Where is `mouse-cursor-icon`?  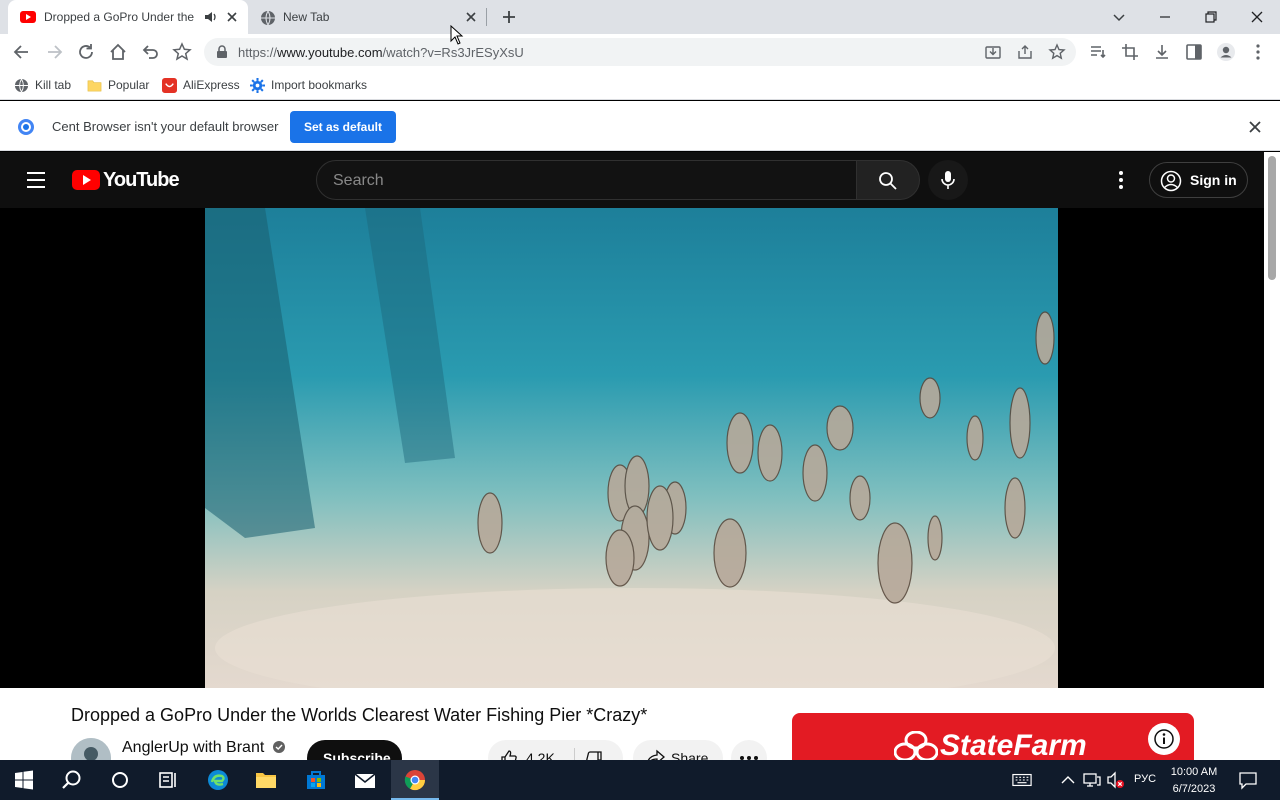
mouse-cursor-icon is located at coordinates (457, 35).